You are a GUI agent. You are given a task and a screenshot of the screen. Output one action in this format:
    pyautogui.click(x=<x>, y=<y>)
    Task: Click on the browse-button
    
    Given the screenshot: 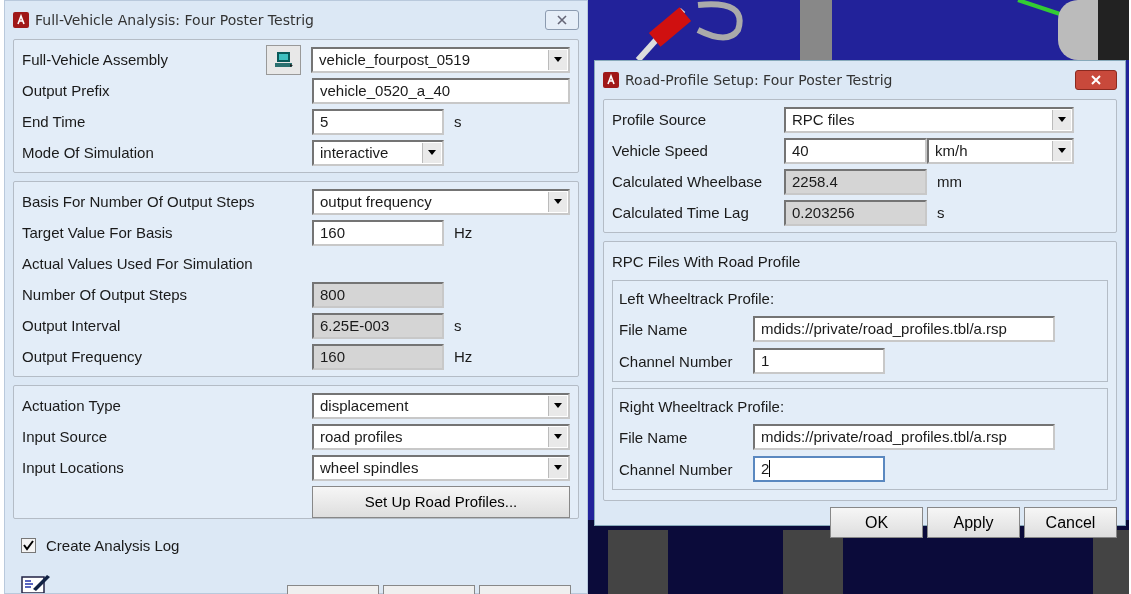 What is the action you would take?
    pyautogui.click(x=284, y=59)
    